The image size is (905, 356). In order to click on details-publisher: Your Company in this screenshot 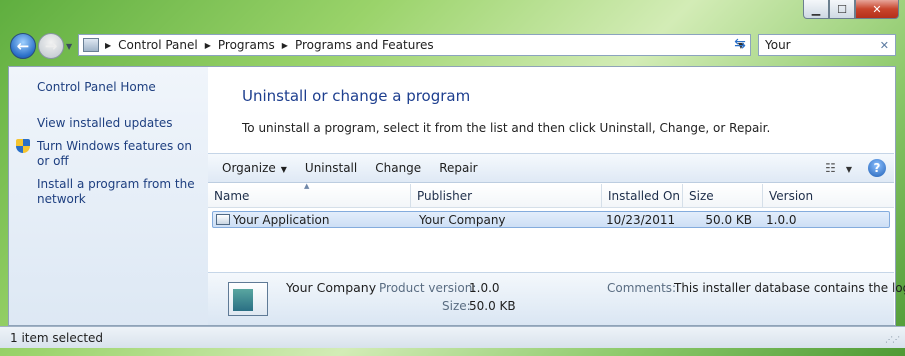, I will do `click(331, 287)`.